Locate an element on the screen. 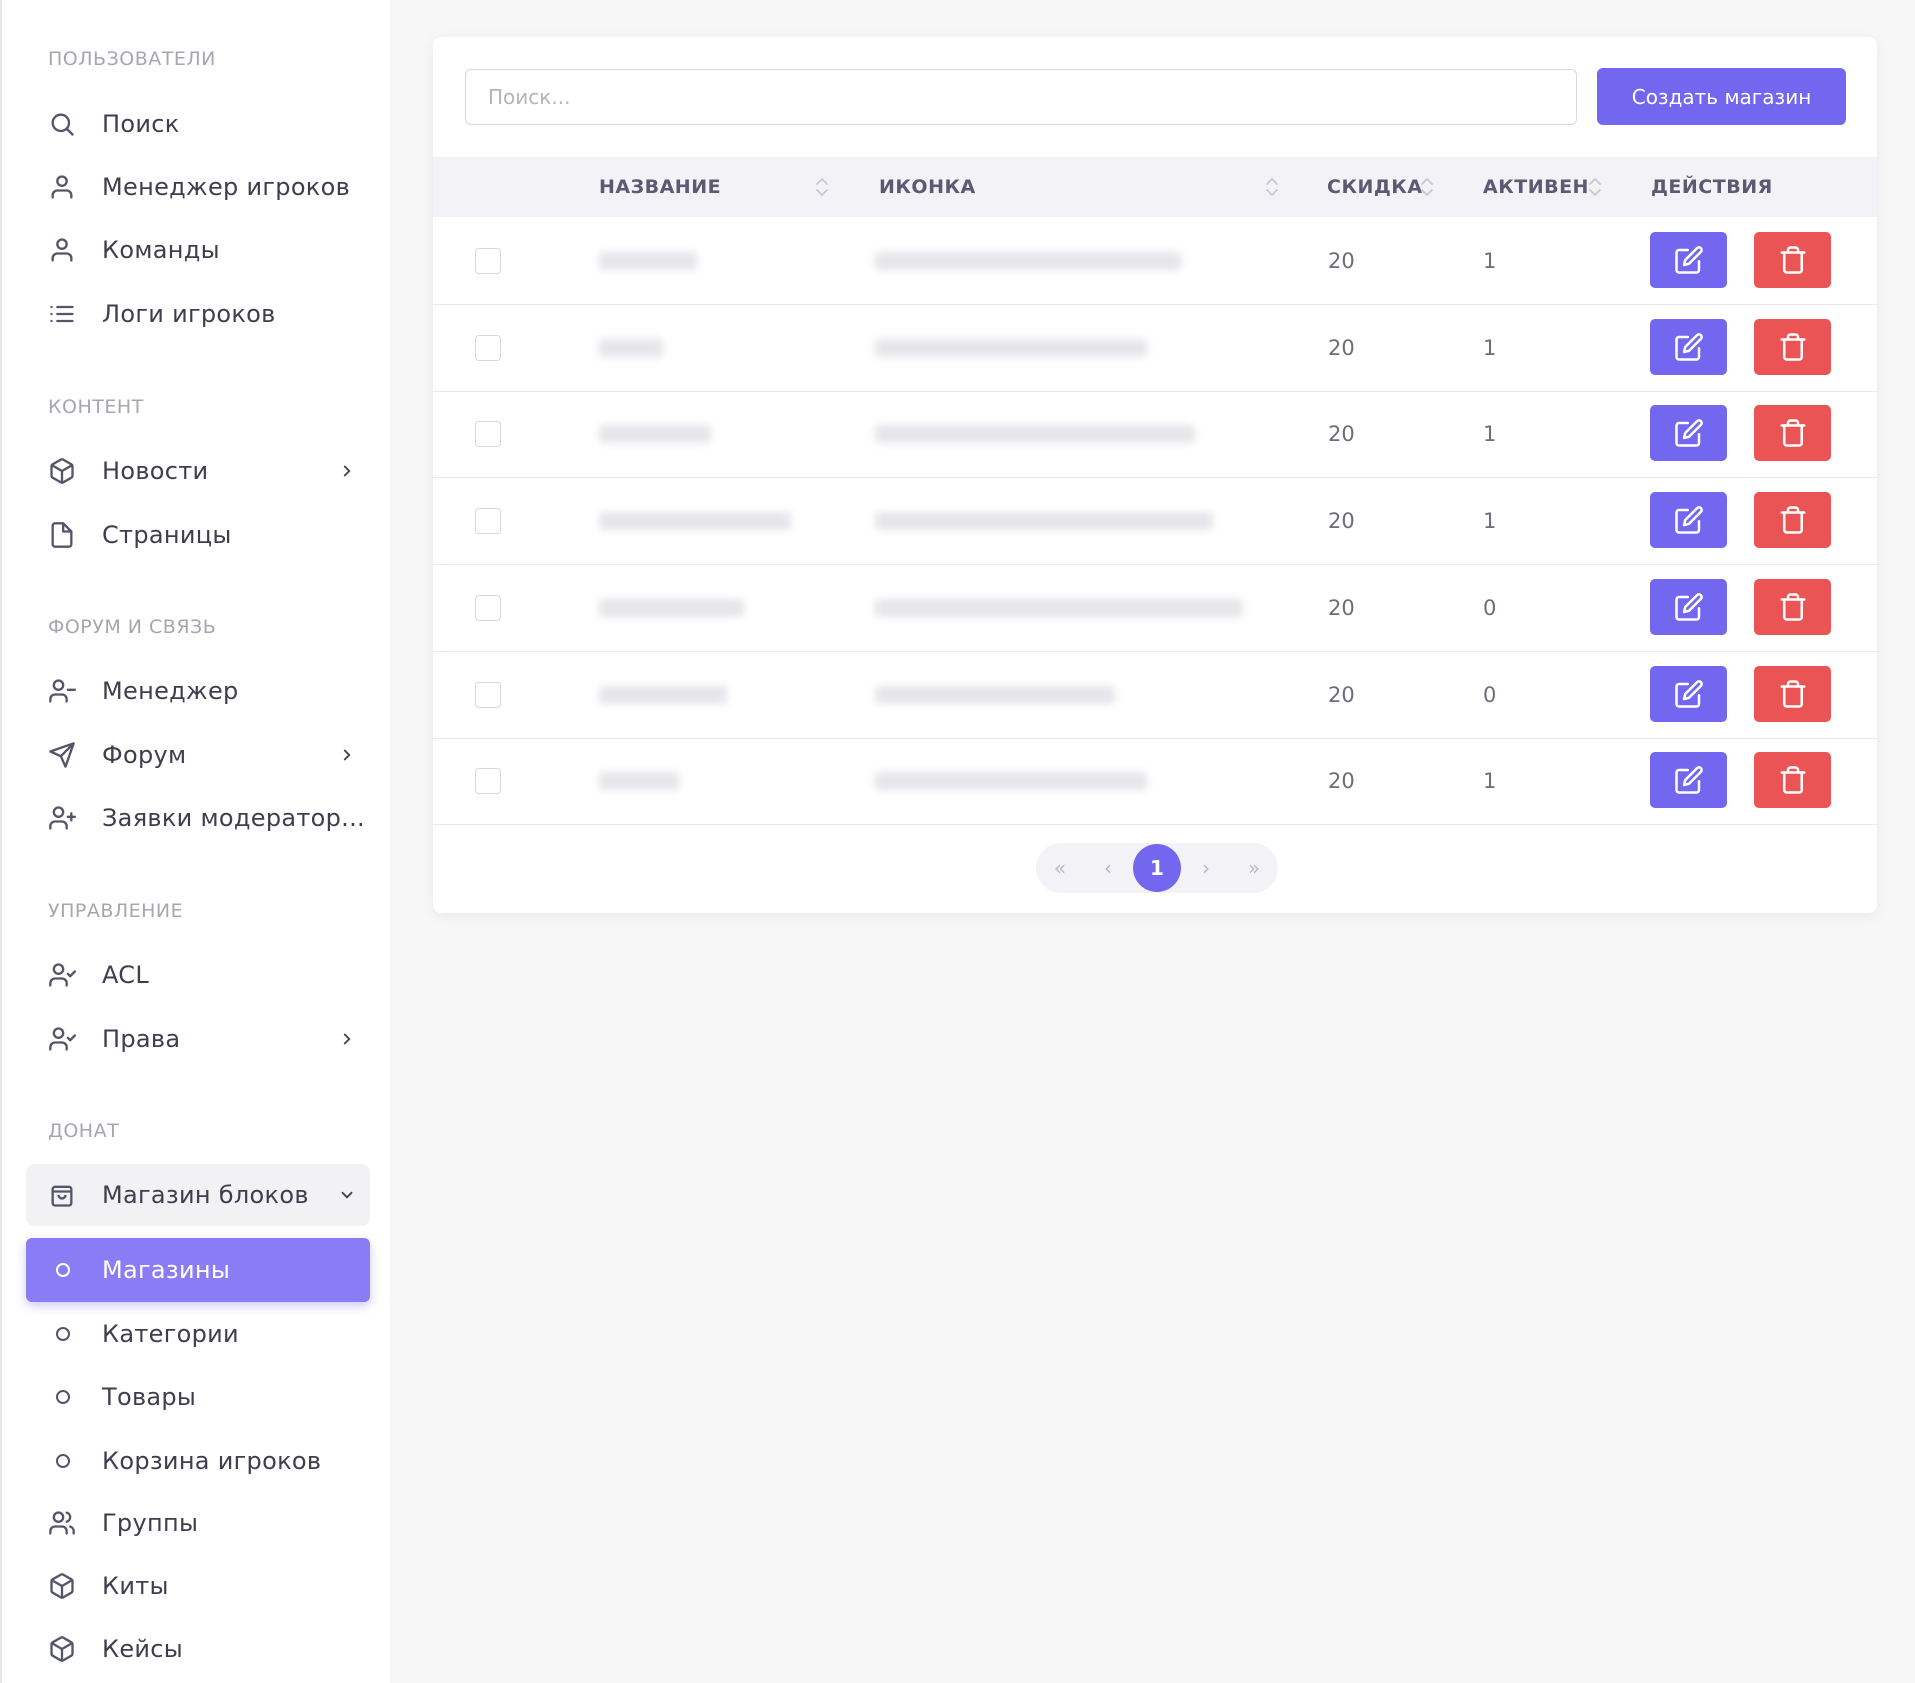 The image size is (1915, 1683). sidebar-item-manager: Менеджер is located at coordinates (198, 691).